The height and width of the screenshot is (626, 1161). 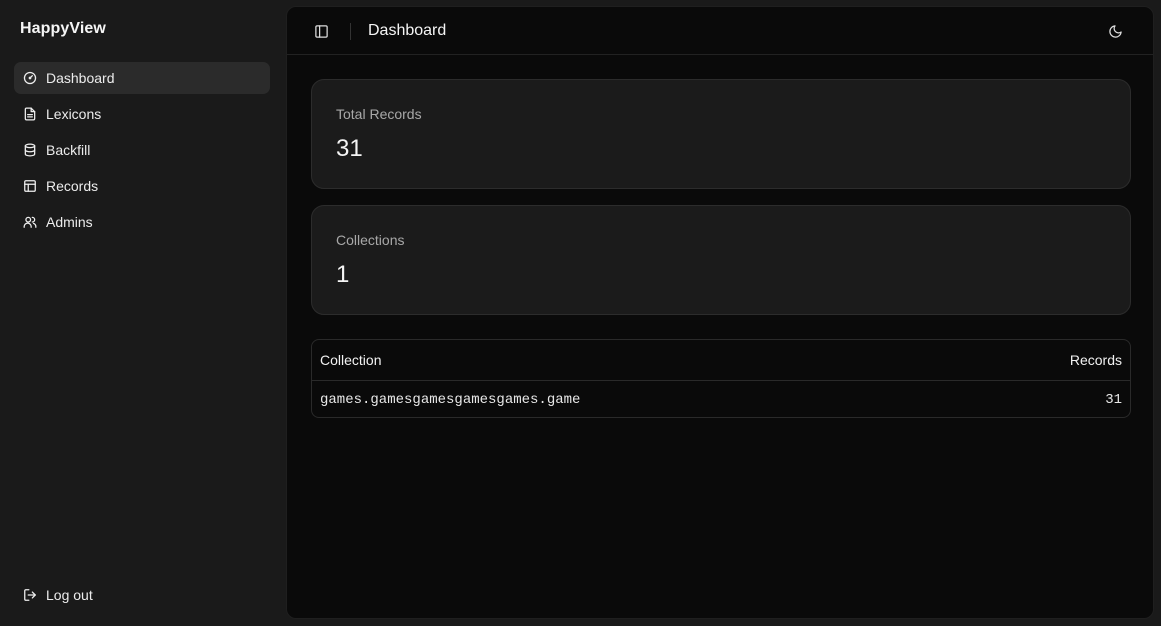 I want to click on stat-value: 1, so click(x=343, y=274).